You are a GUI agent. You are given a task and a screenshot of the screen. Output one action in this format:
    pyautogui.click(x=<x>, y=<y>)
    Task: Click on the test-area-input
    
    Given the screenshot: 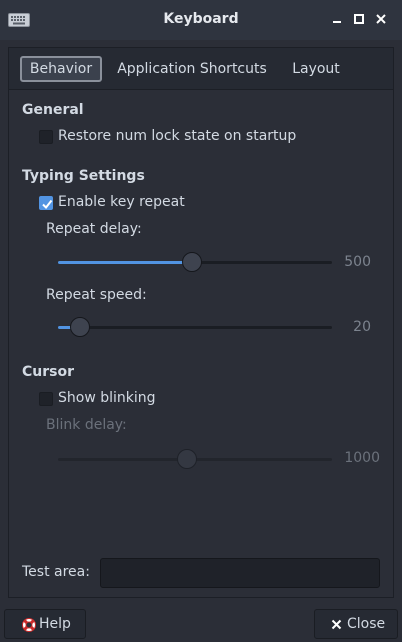 What is the action you would take?
    pyautogui.click(x=240, y=573)
    